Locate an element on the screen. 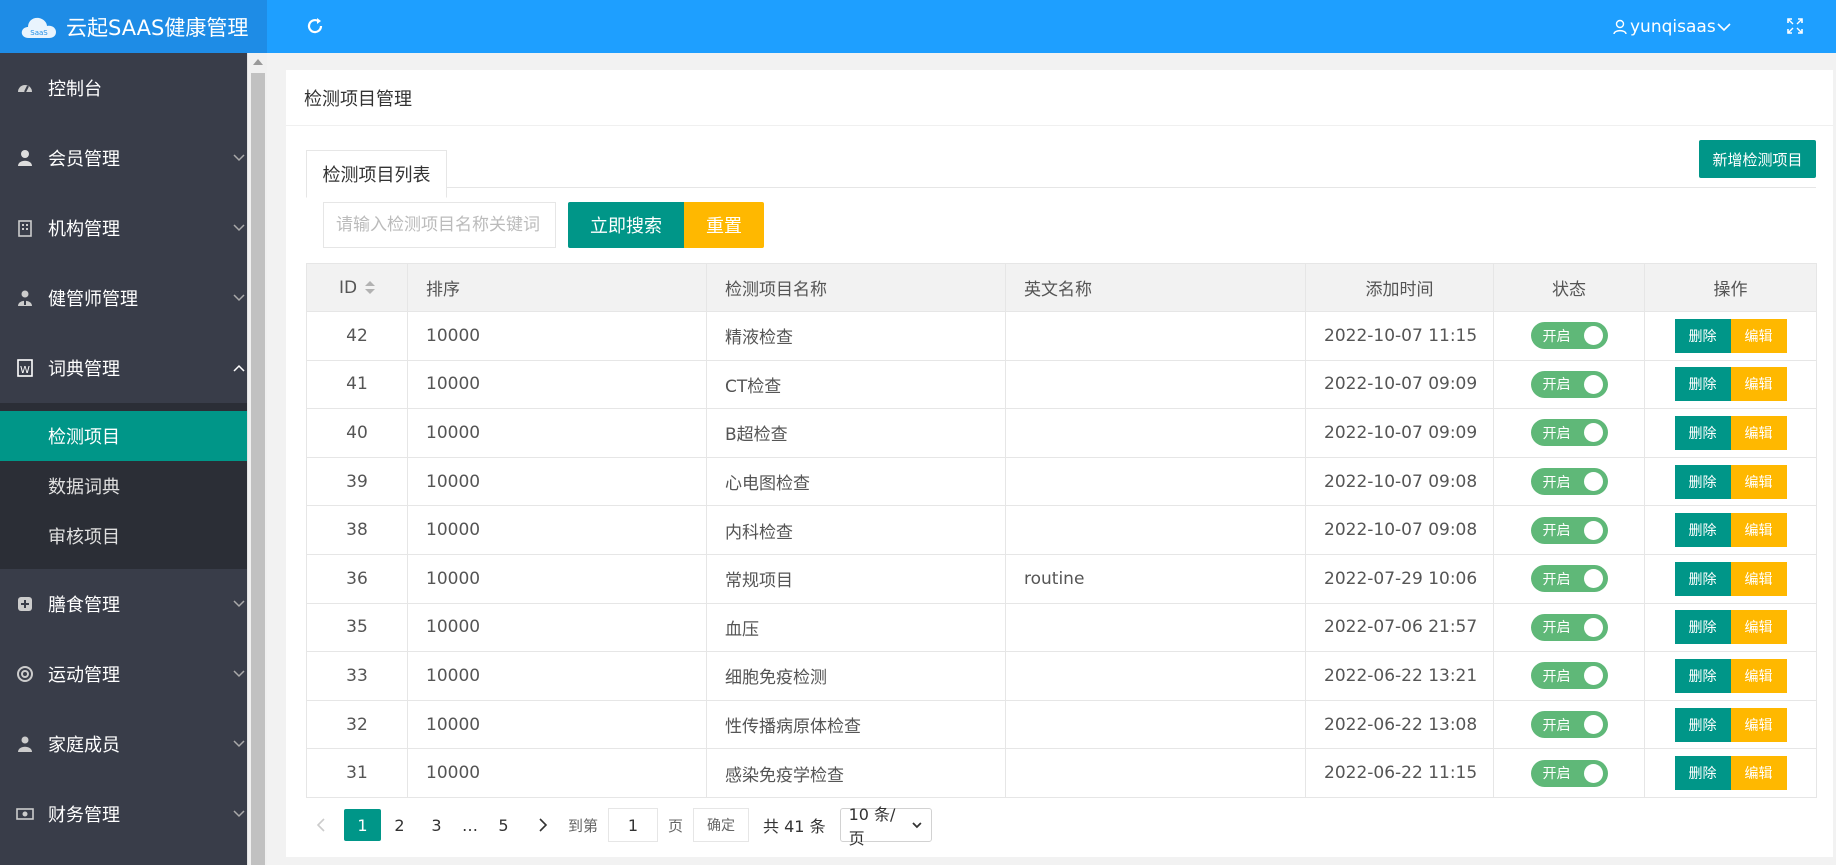 The width and height of the screenshot is (1836, 865). column-header-name: 检测项目名称 is located at coordinates (856, 287).